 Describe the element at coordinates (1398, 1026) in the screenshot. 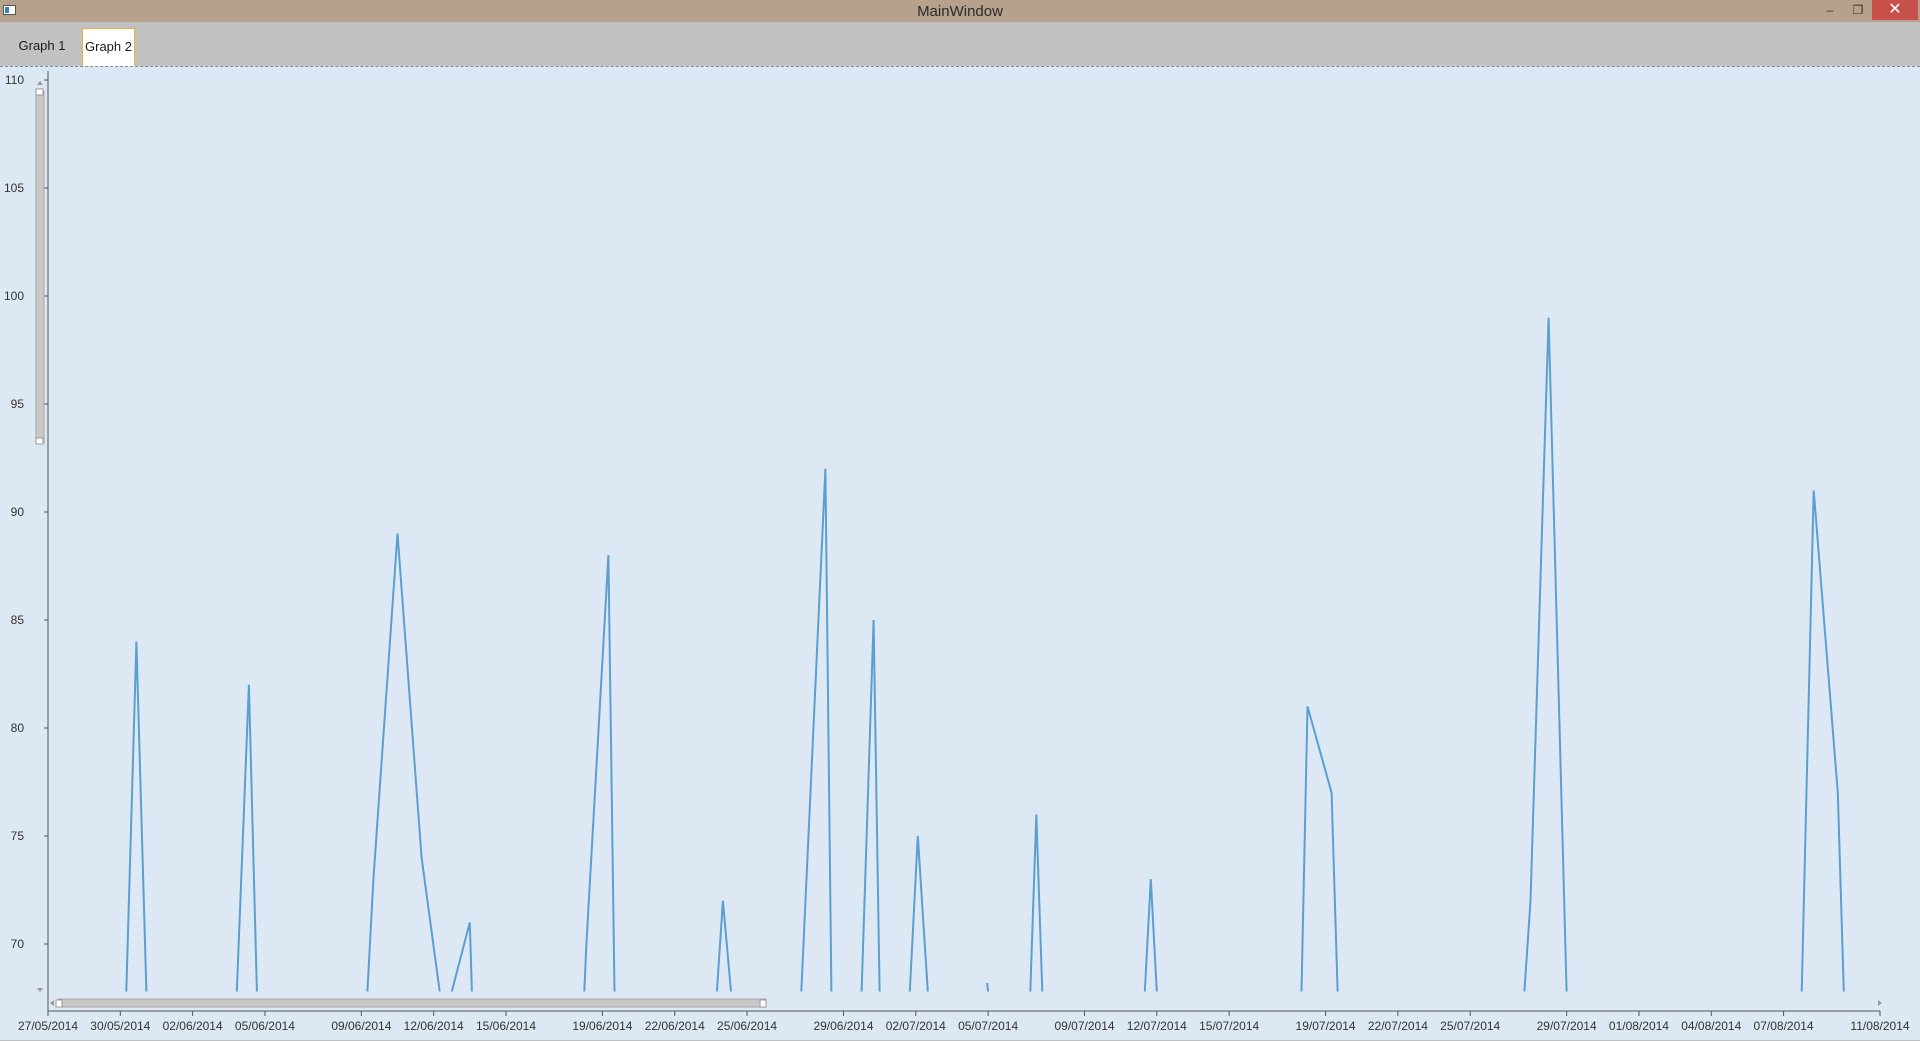

I see `x-tick-label: 22/07/2014` at that location.